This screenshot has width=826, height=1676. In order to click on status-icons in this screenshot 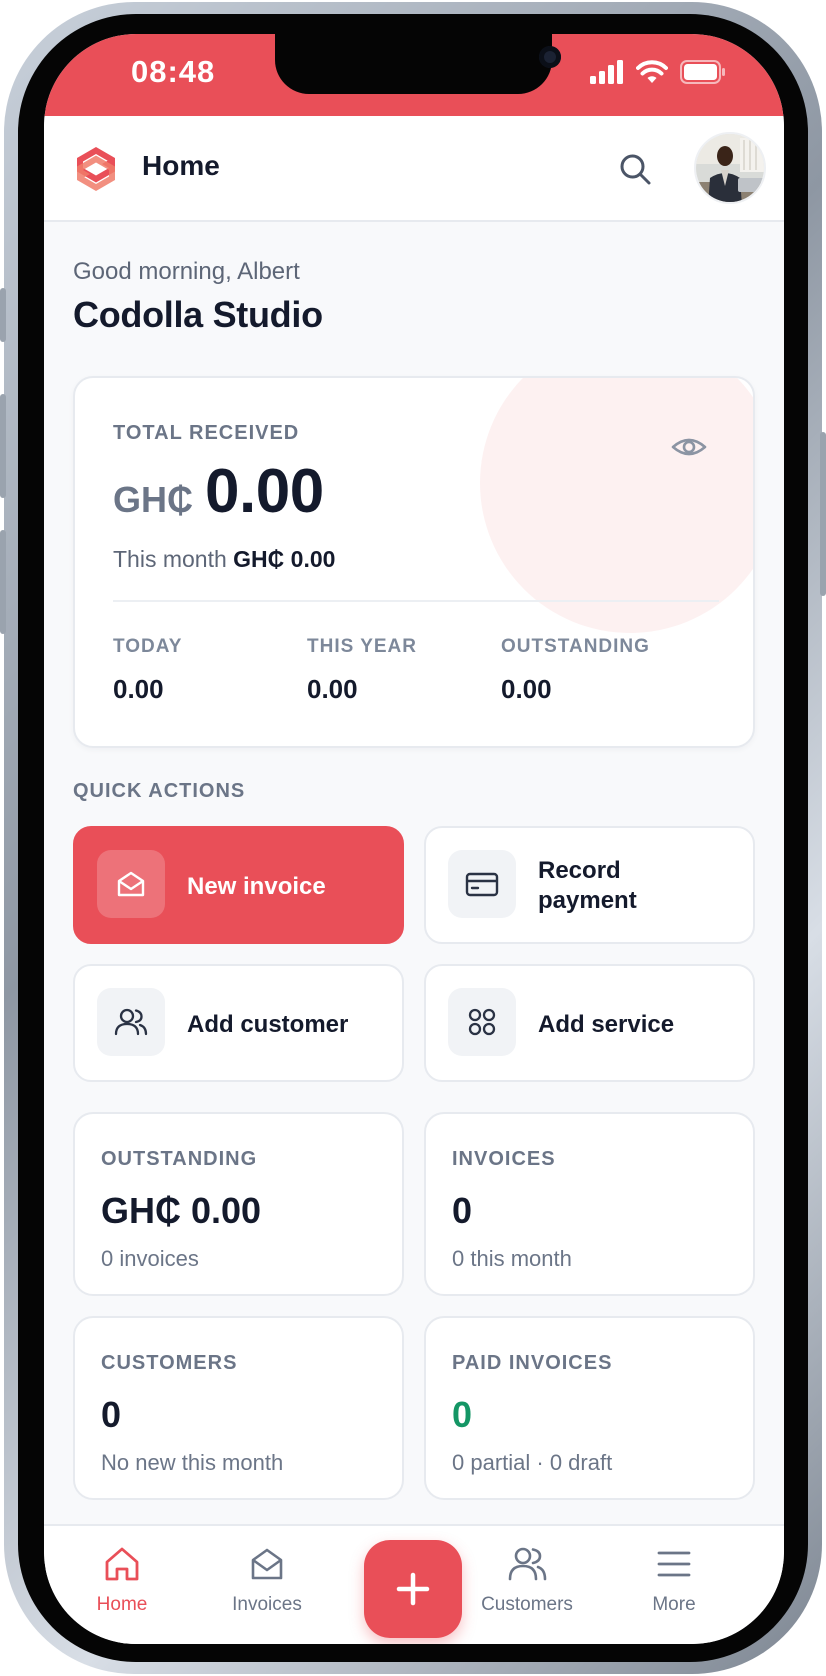, I will do `click(658, 72)`.